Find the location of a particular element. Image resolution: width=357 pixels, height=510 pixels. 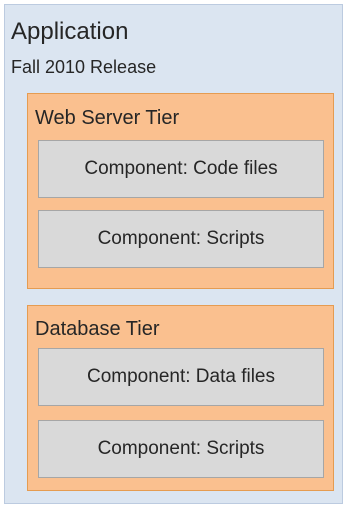

application-title: Application is located at coordinates (70, 31).